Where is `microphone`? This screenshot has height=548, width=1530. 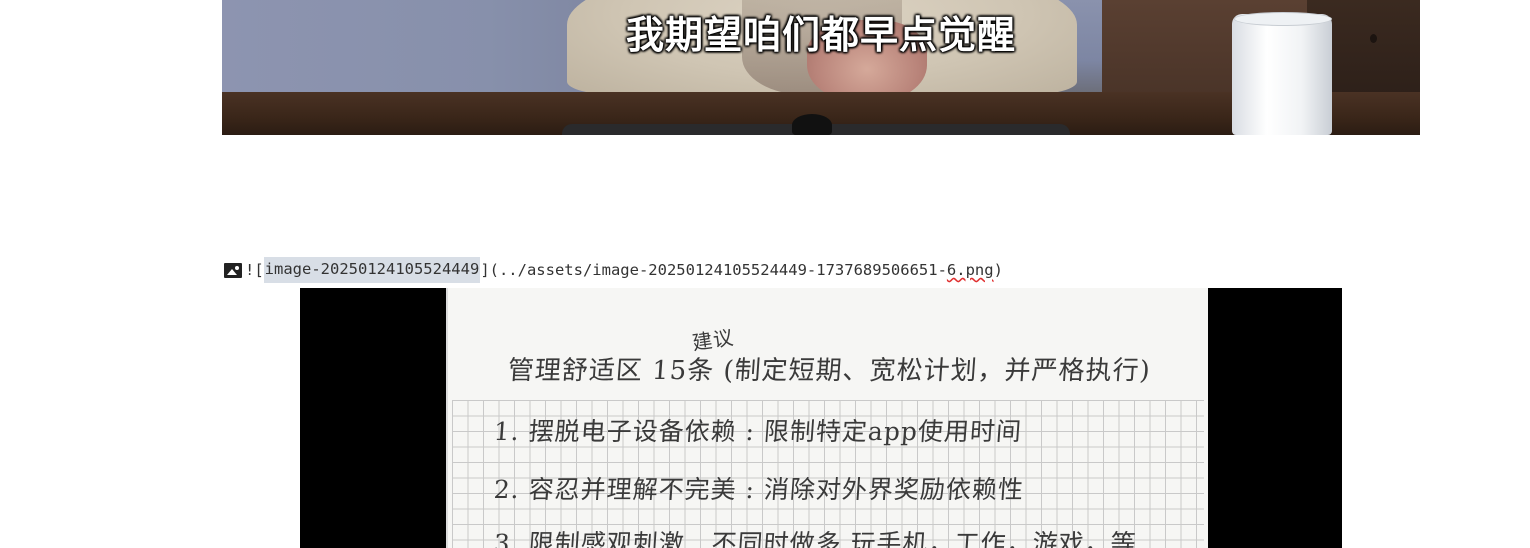 microphone is located at coordinates (812, 124).